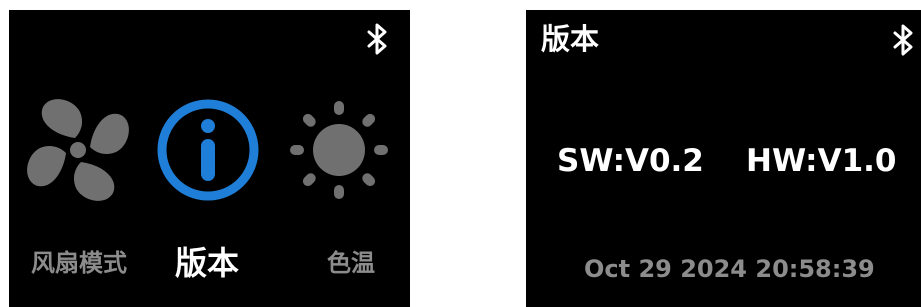 This screenshot has width=921, height=307. What do you see at coordinates (339, 150) in the screenshot?
I see `sun-icon` at bounding box center [339, 150].